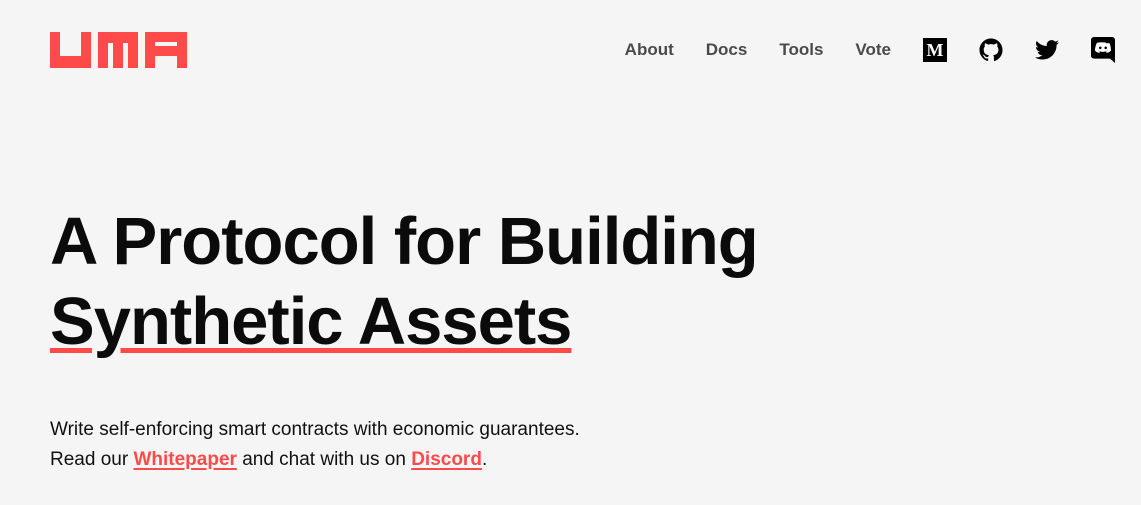 The image size is (1141, 505). I want to click on discord-glyph, so click(1103, 50).